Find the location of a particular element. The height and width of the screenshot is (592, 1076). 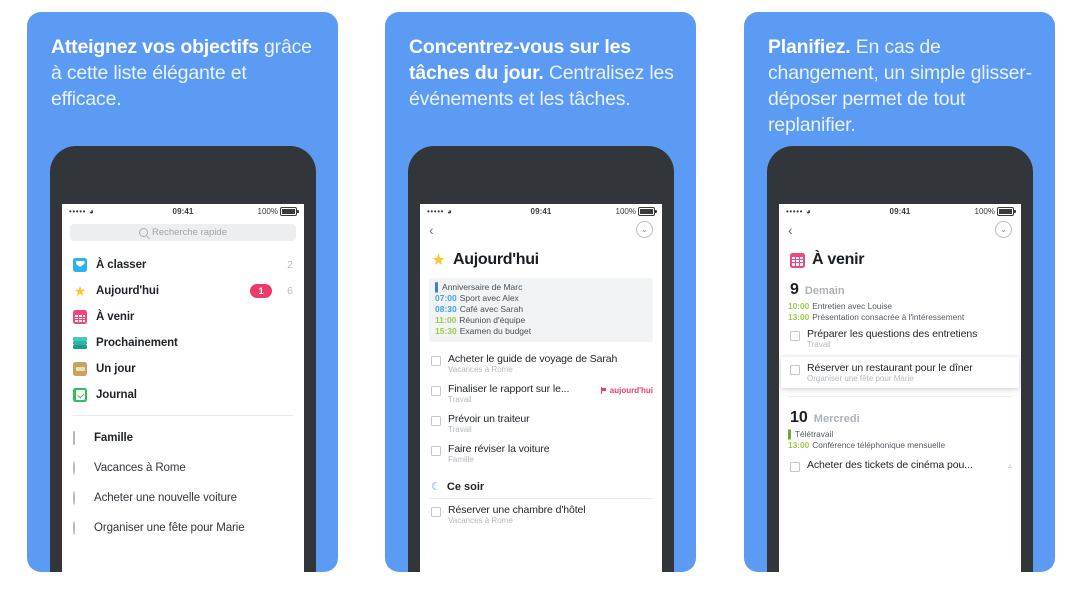

calendar-icon is located at coordinates (80, 317).